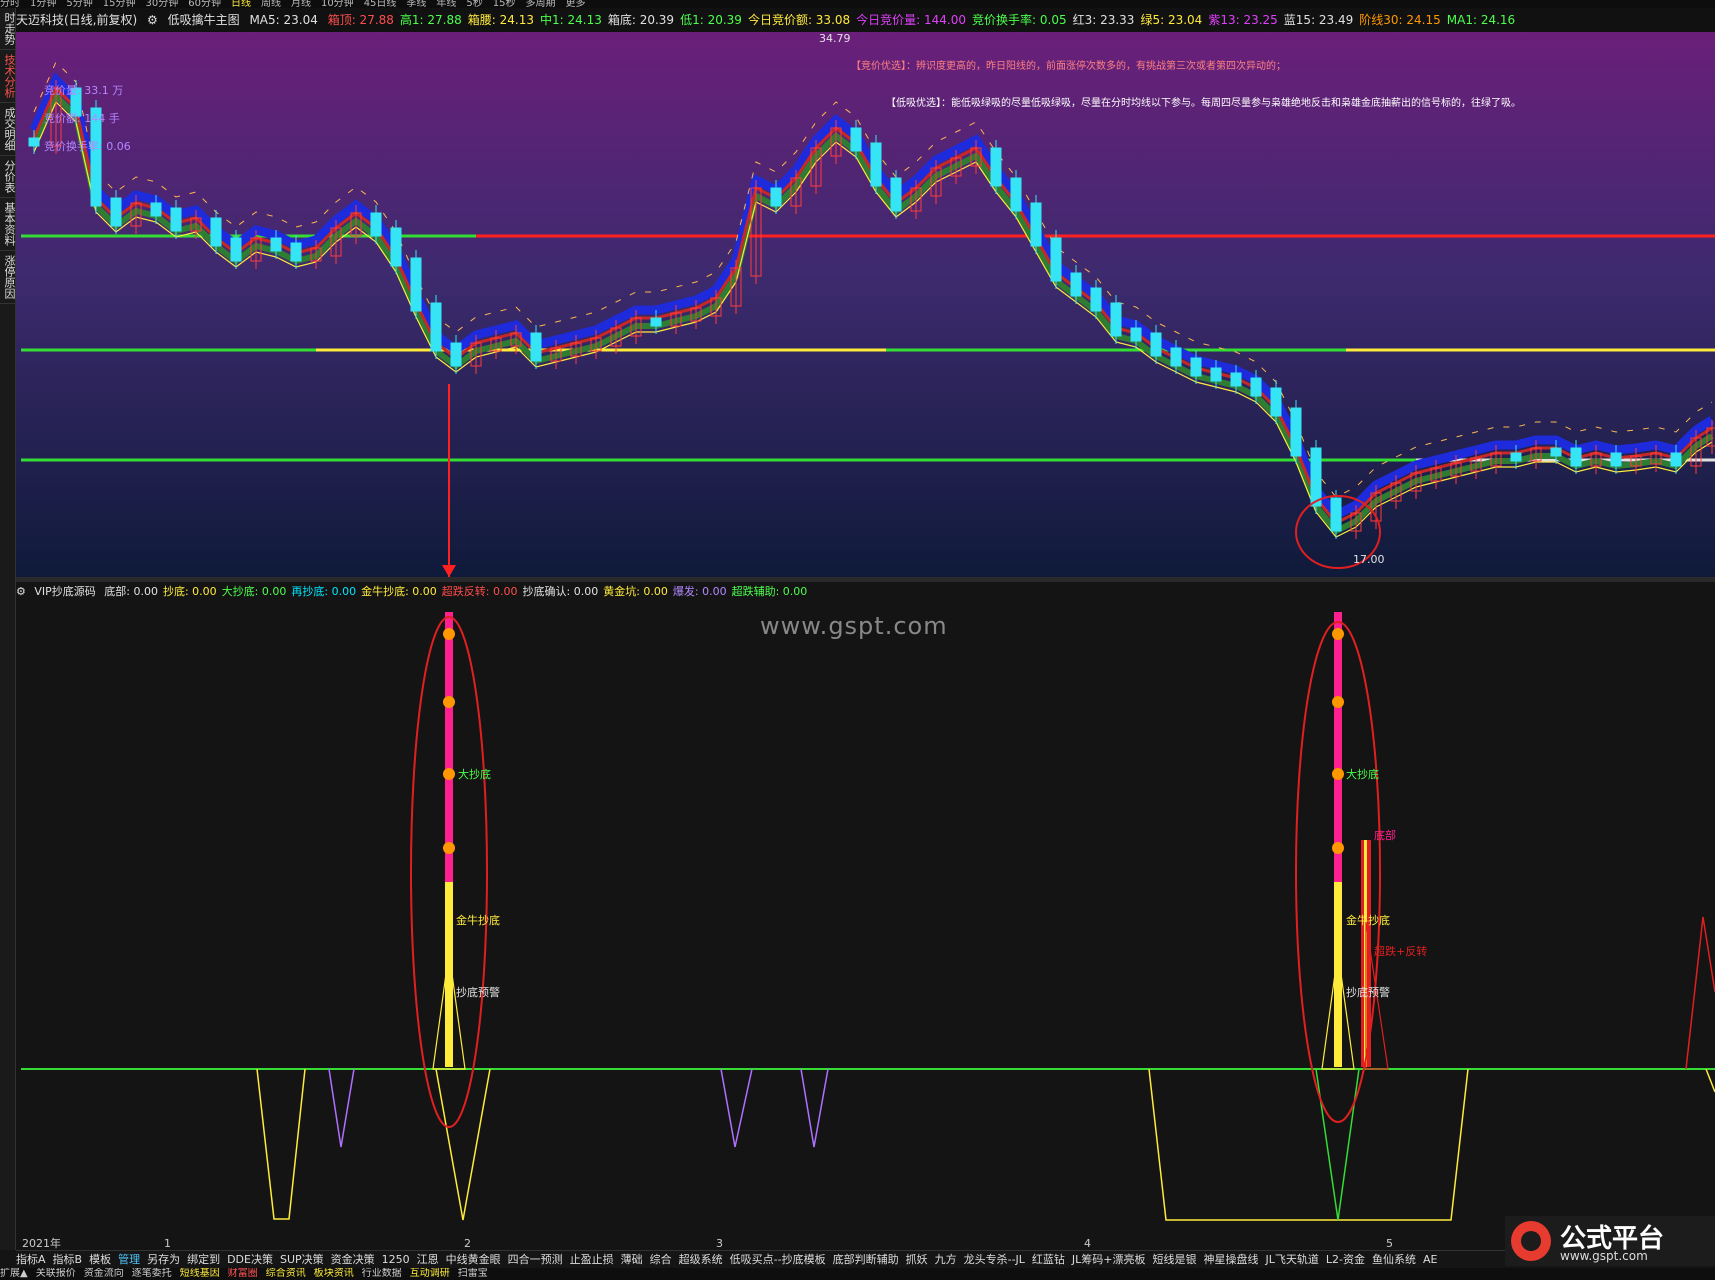 Image resolution: width=1715 pixels, height=1280 pixels. I want to click on indicator-tab: SUP决策, so click(302, 1259).